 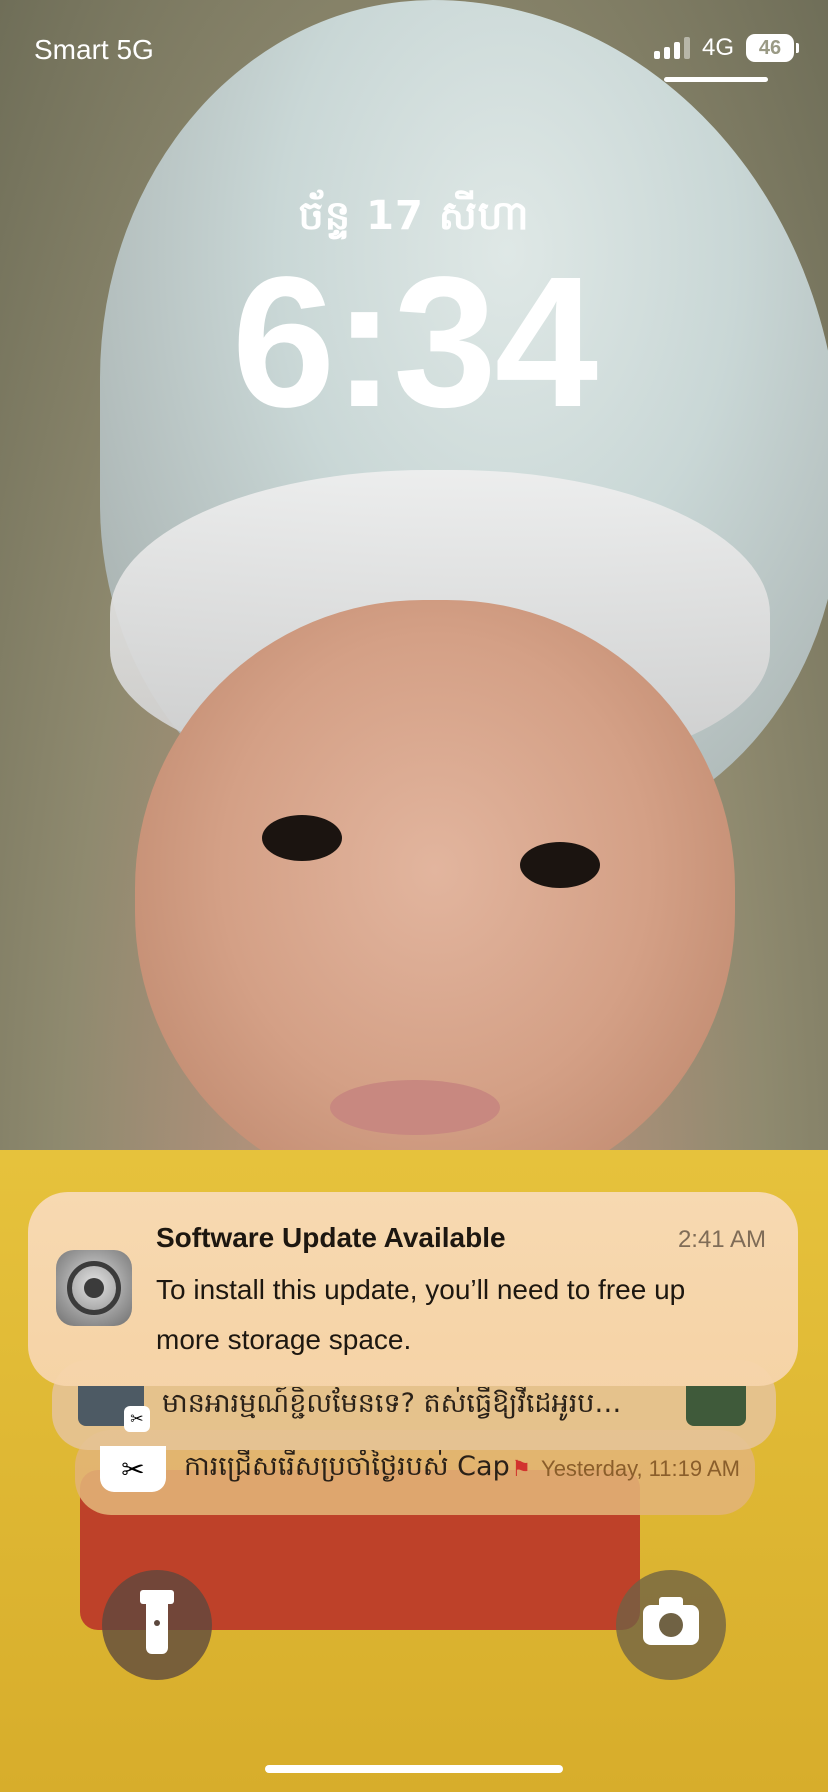 I want to click on flashlight-icon, so click(x=157, y=1622).